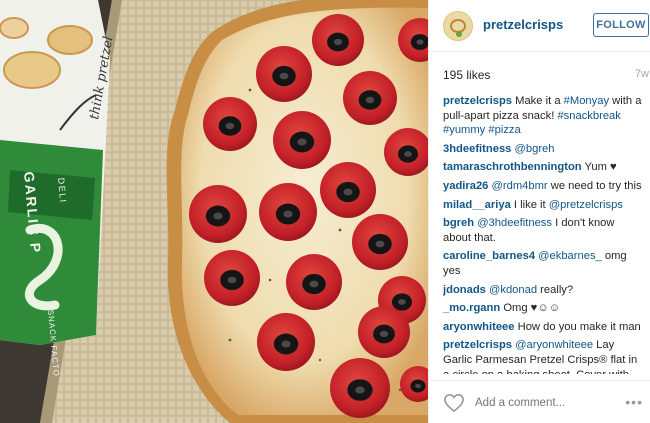 The image size is (650, 423). What do you see at coordinates (586, 205) in the screenshot?
I see `mention-link: @pretzelcrisps` at bounding box center [586, 205].